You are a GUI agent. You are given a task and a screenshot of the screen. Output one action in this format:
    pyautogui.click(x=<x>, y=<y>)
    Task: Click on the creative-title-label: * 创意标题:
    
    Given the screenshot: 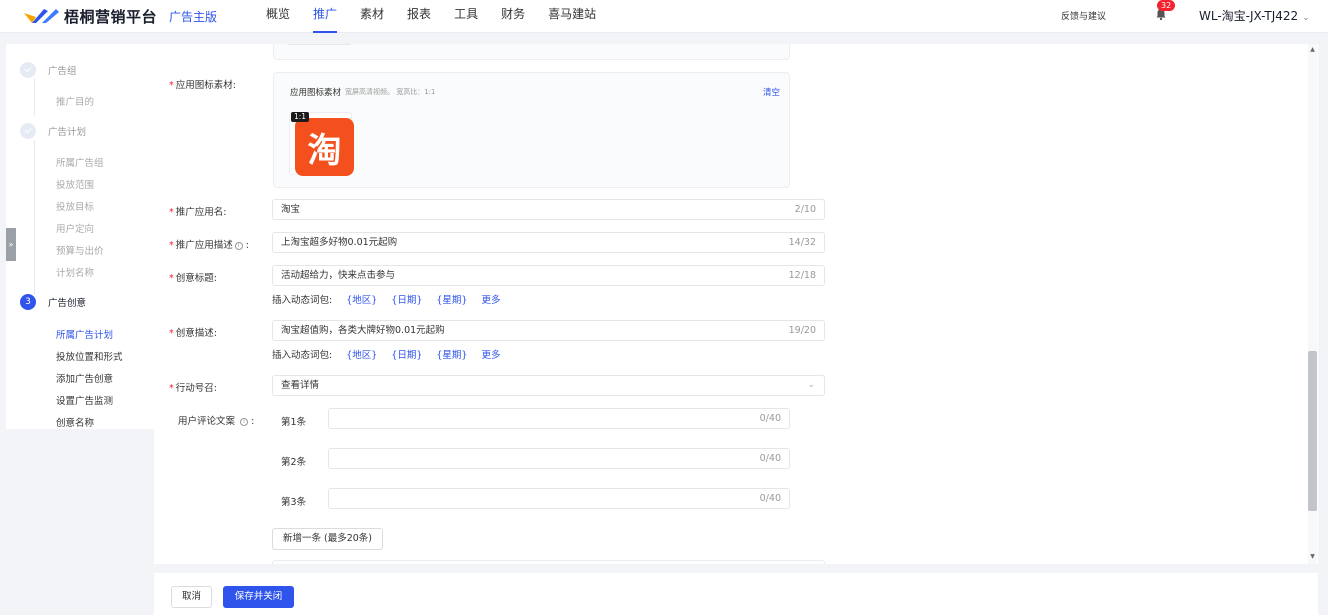 What is the action you would take?
    pyautogui.click(x=193, y=278)
    